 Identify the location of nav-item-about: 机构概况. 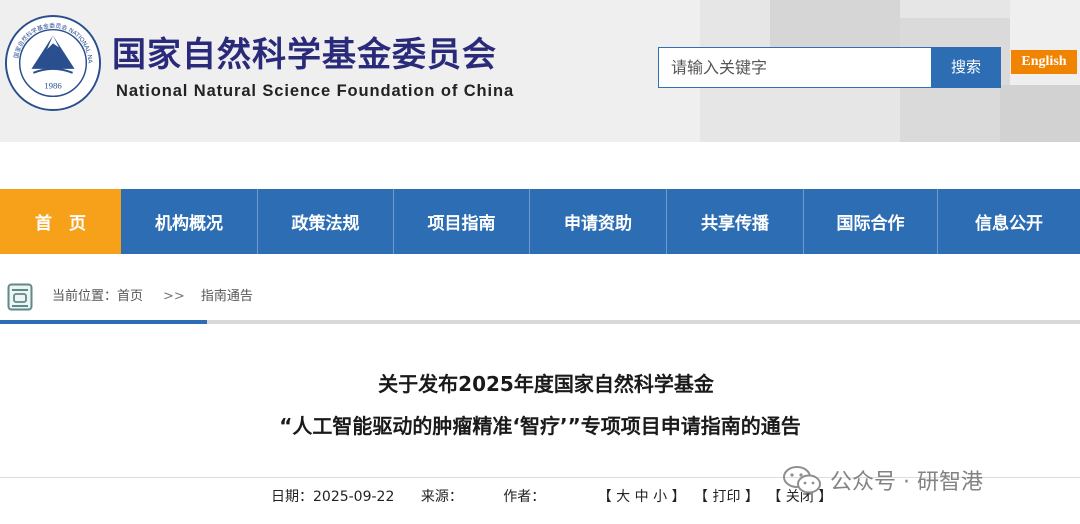
(189, 221).